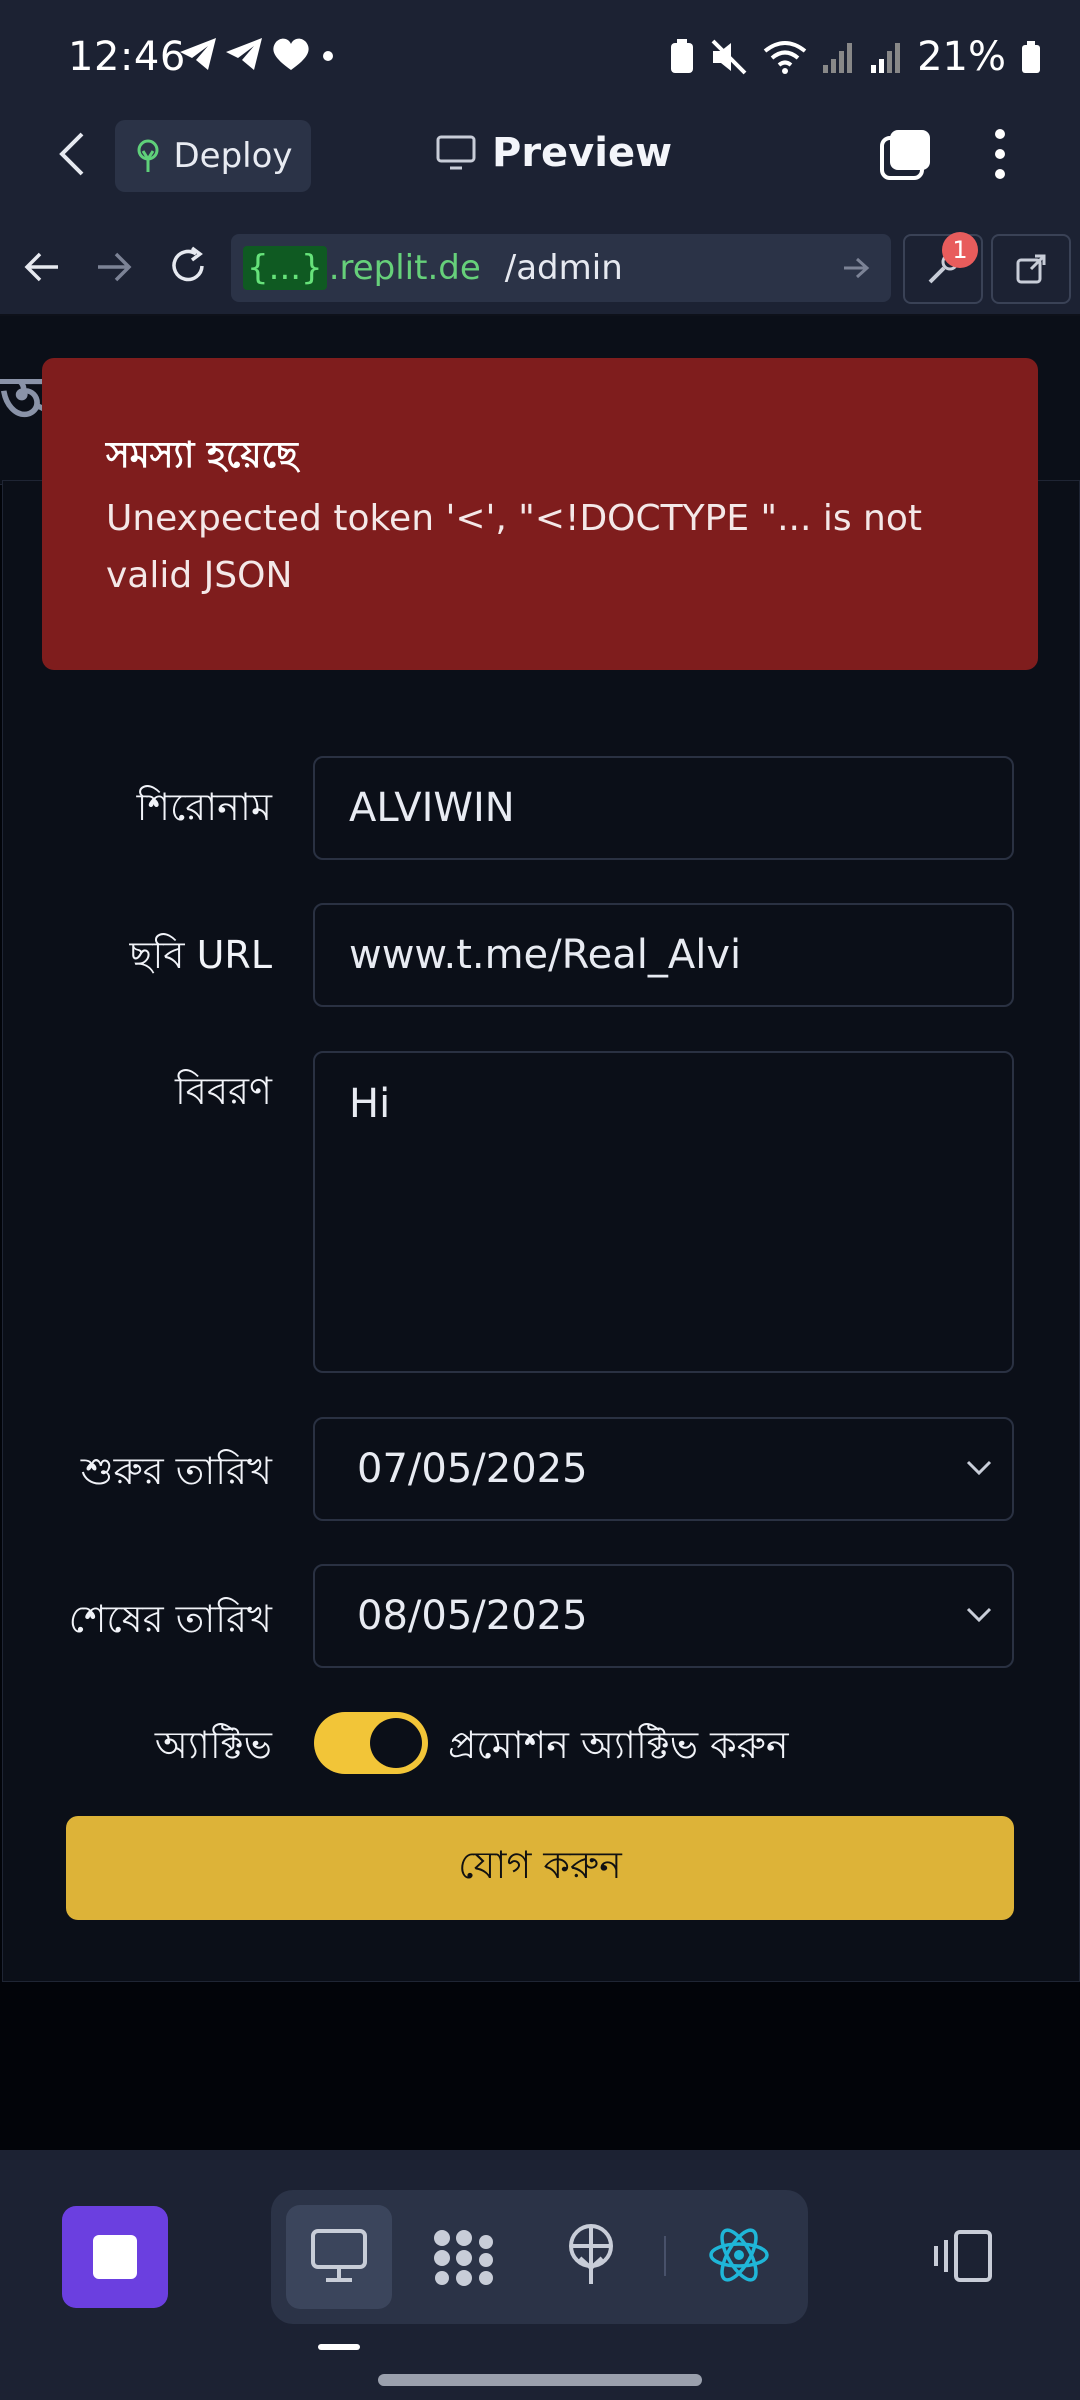 This screenshot has height=2400, width=1080. I want to click on open-external-button, so click(1031, 269).